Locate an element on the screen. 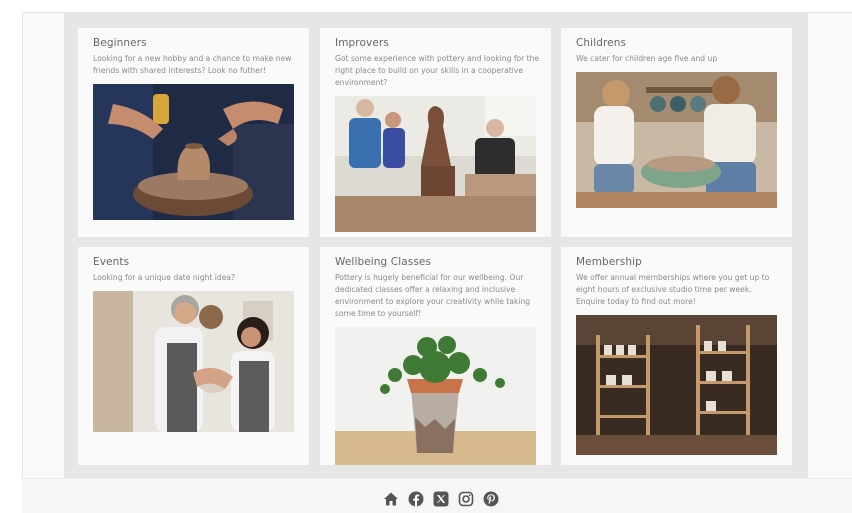  card-title: Improvers is located at coordinates (362, 43).